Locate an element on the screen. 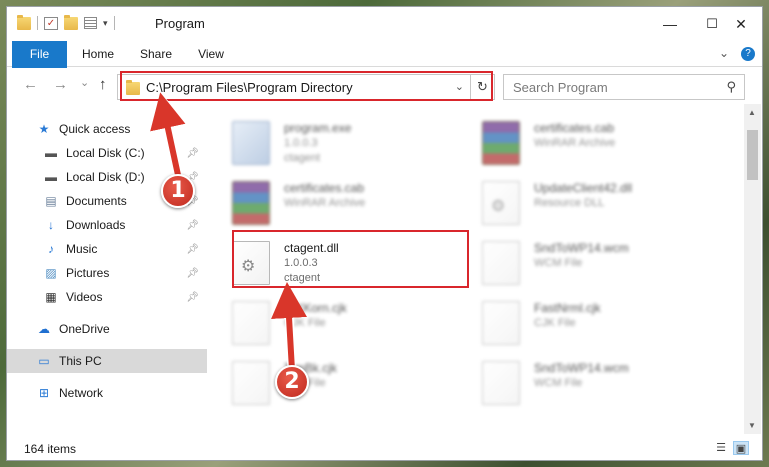 The image size is (769, 467). file-item: TrmBk.cjk CJK File is located at coordinates (332, 385).